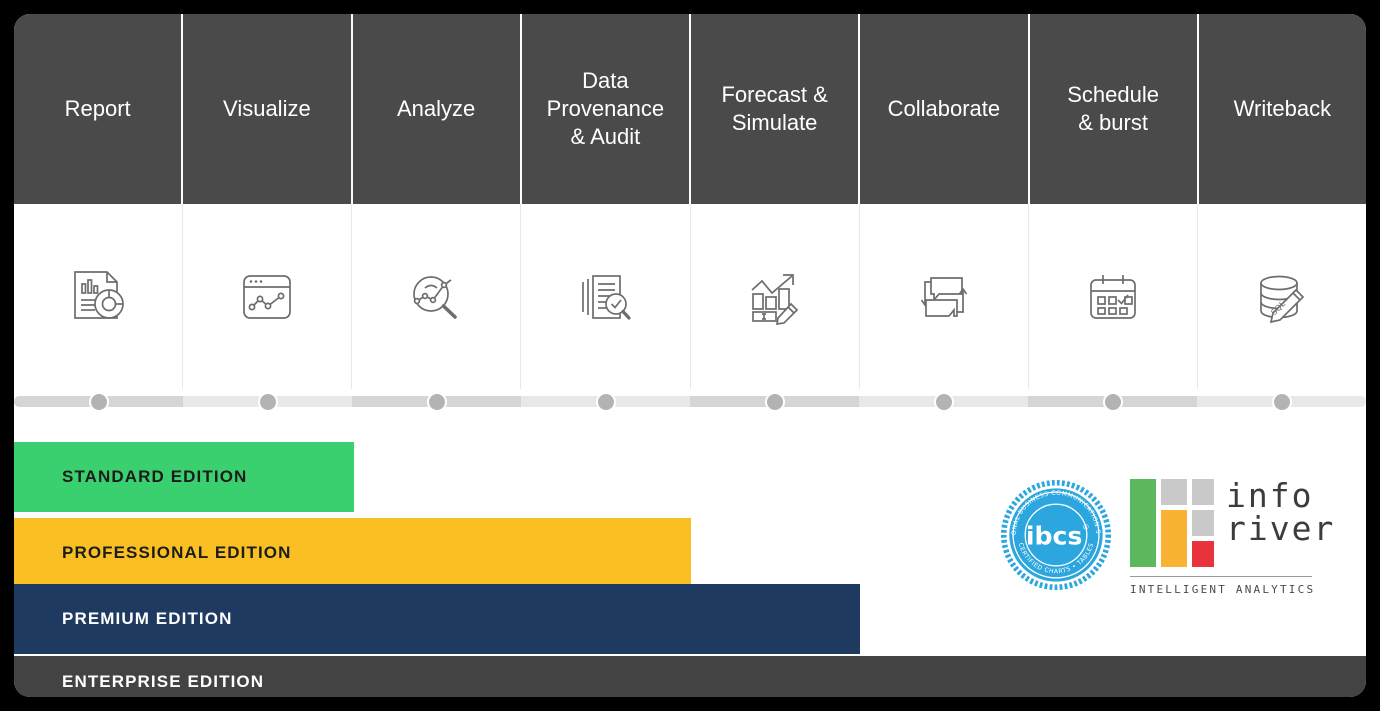 Image resolution: width=1380 pixels, height=711 pixels. I want to click on inforiver-word-river: river, so click(1281, 528).